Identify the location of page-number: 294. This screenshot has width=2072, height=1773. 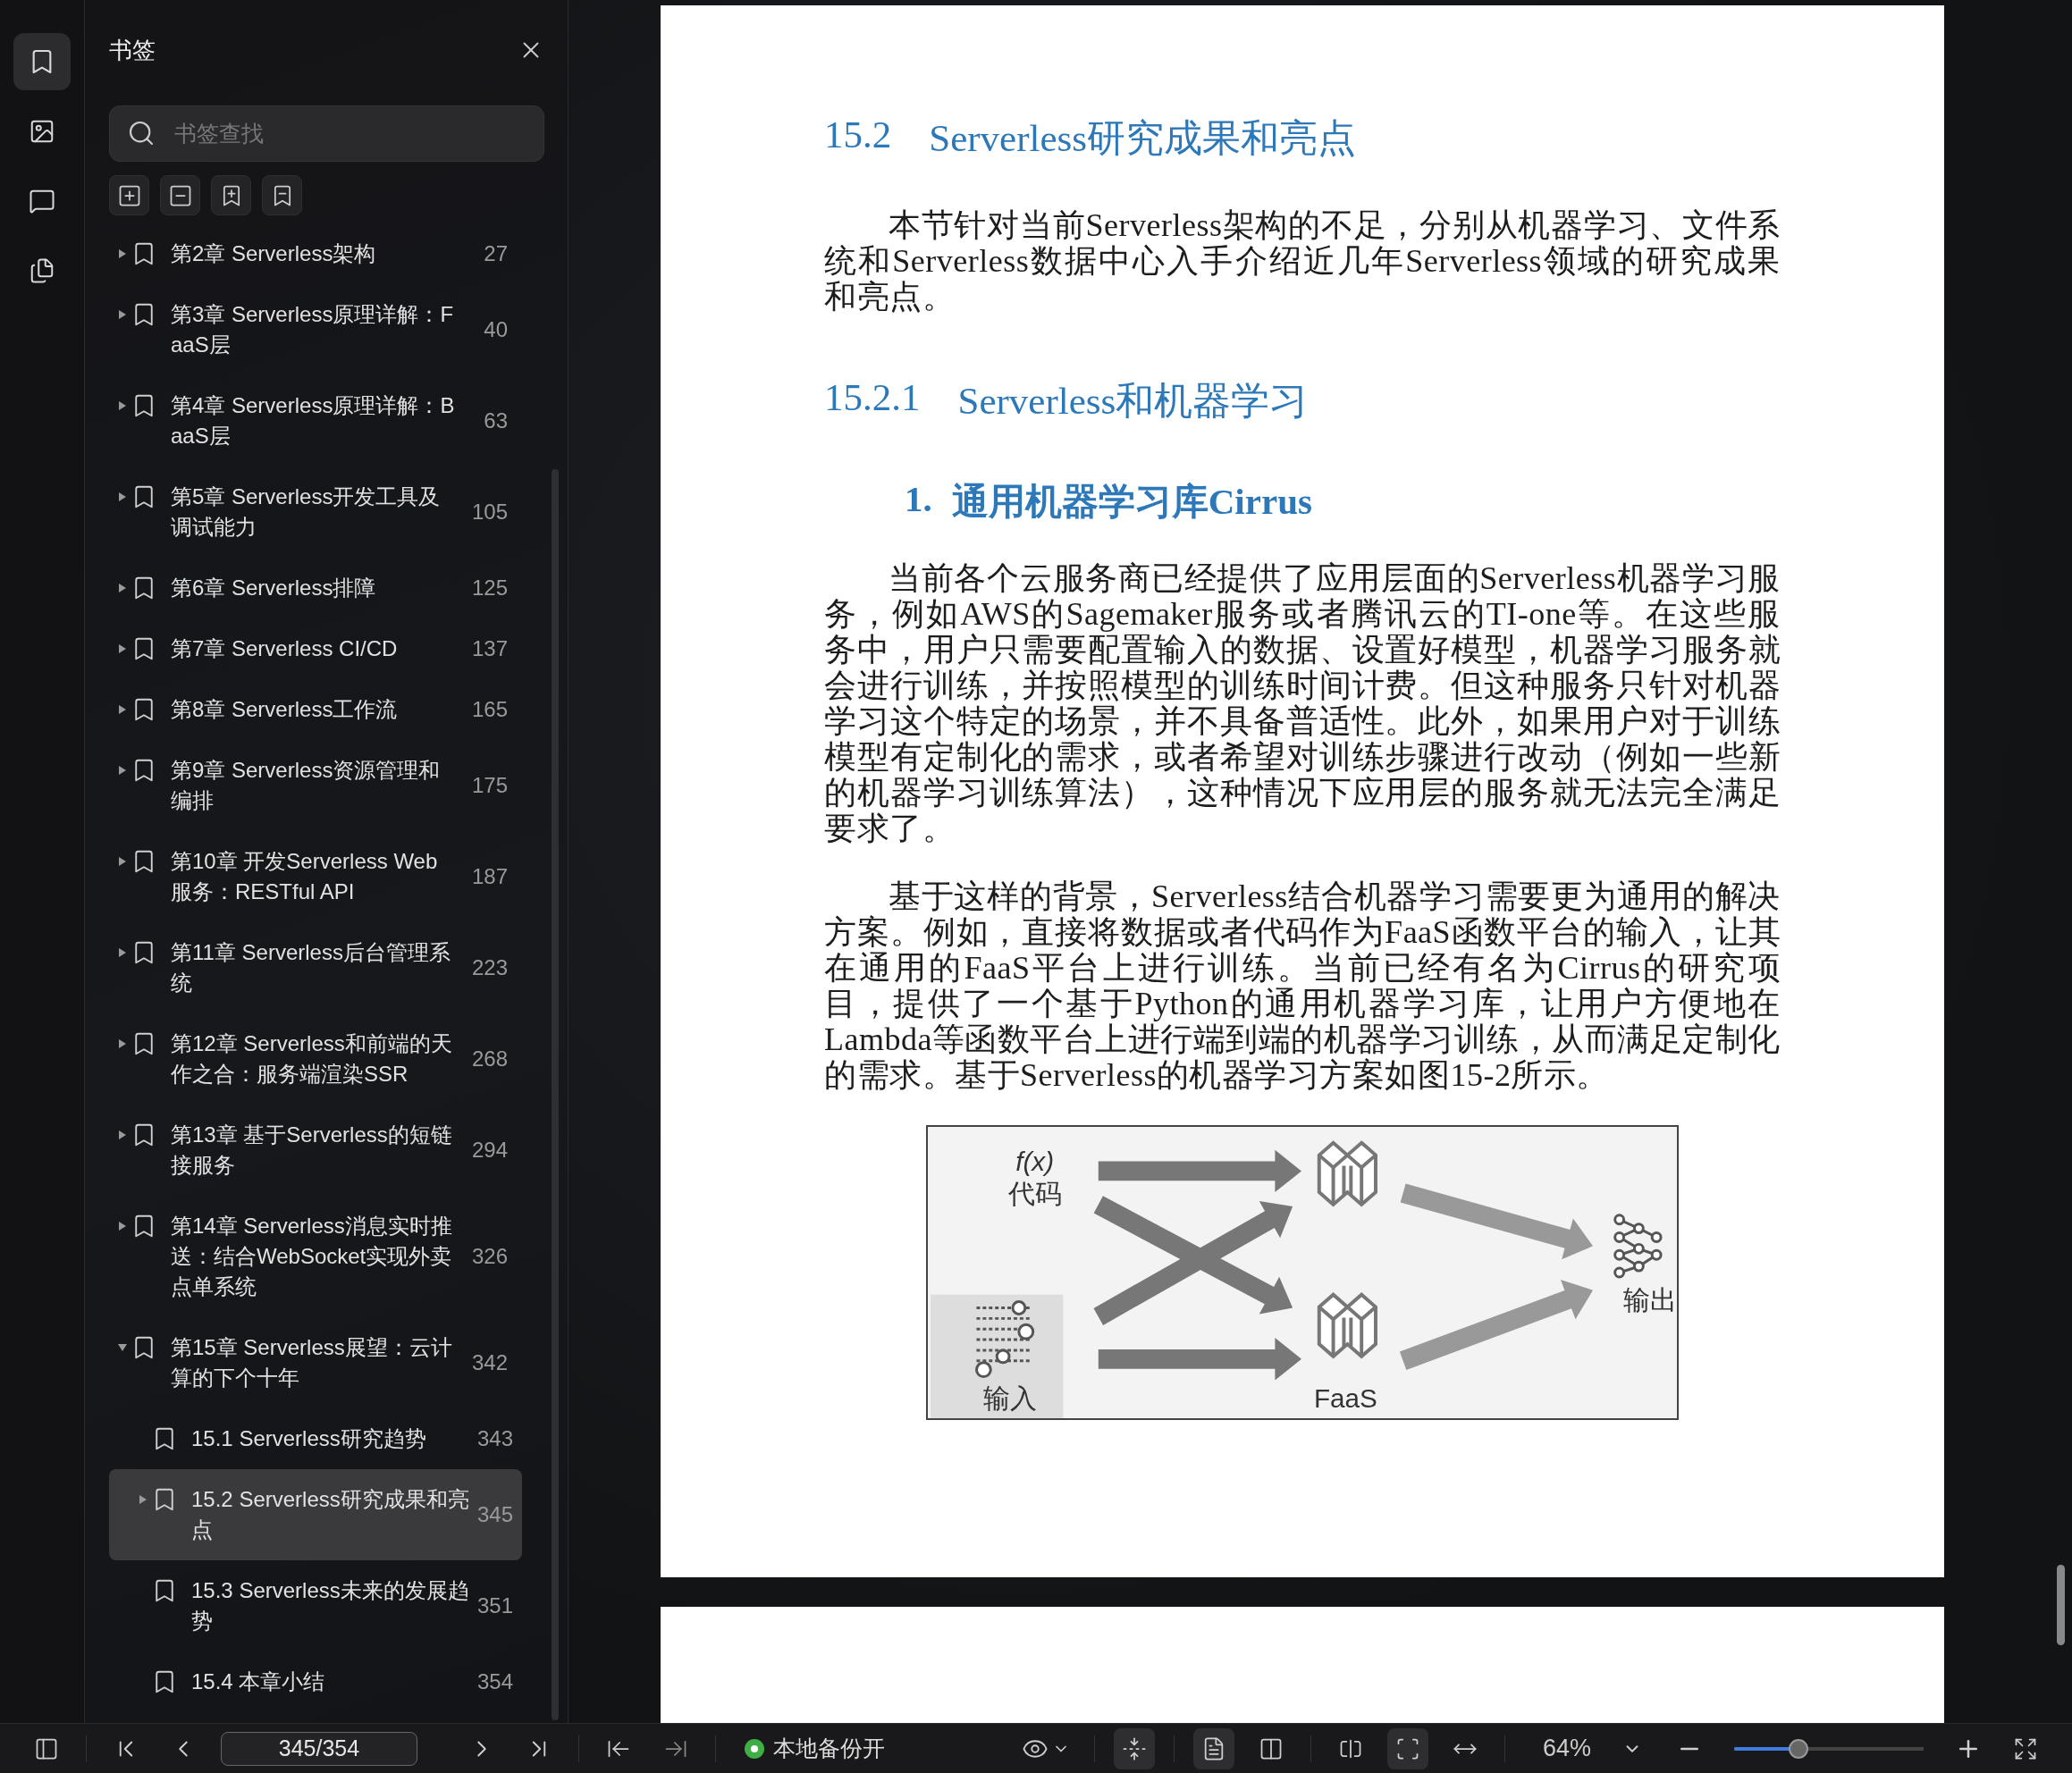
(490, 1150).